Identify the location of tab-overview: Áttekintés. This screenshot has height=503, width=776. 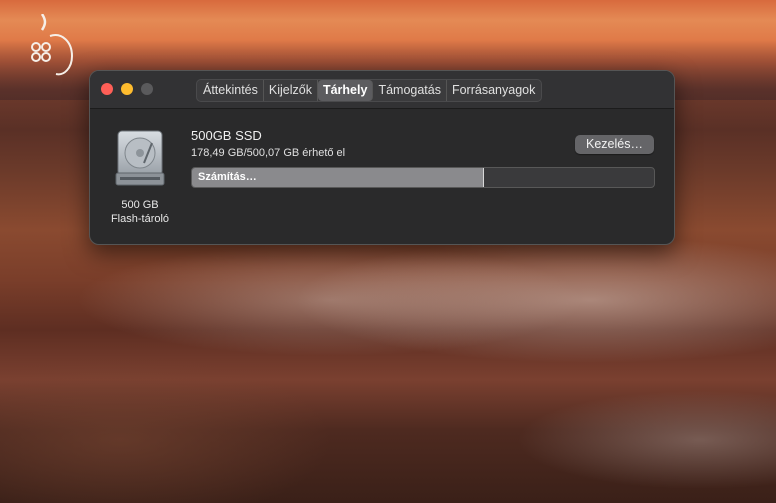
(231, 90).